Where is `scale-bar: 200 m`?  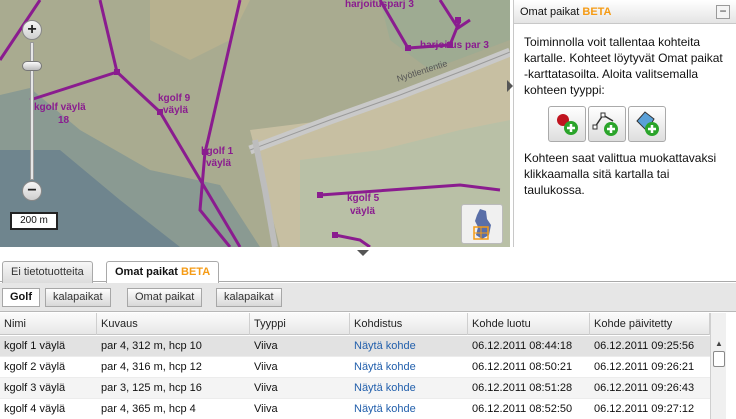
scale-bar: 200 m is located at coordinates (34, 221).